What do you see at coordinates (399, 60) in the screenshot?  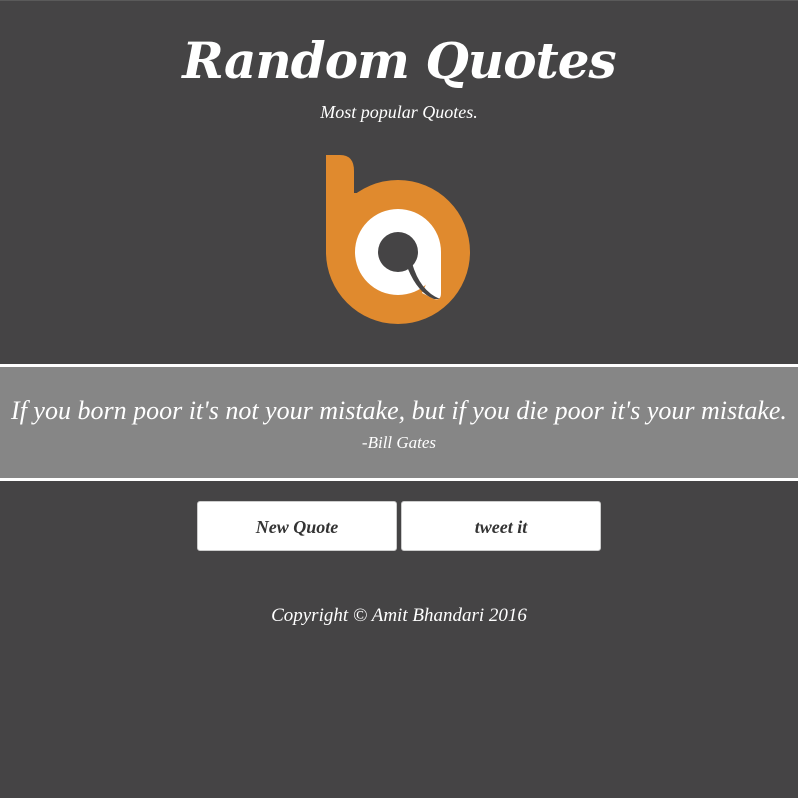 I see `site-title: Random Quotes` at bounding box center [399, 60].